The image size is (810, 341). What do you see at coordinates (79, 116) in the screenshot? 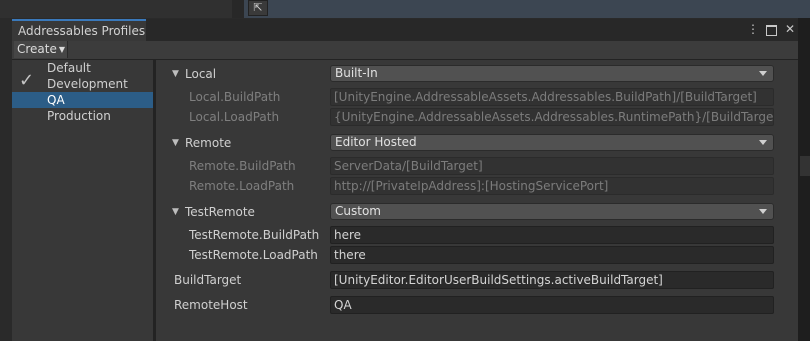
I see `profile-label: Production` at bounding box center [79, 116].